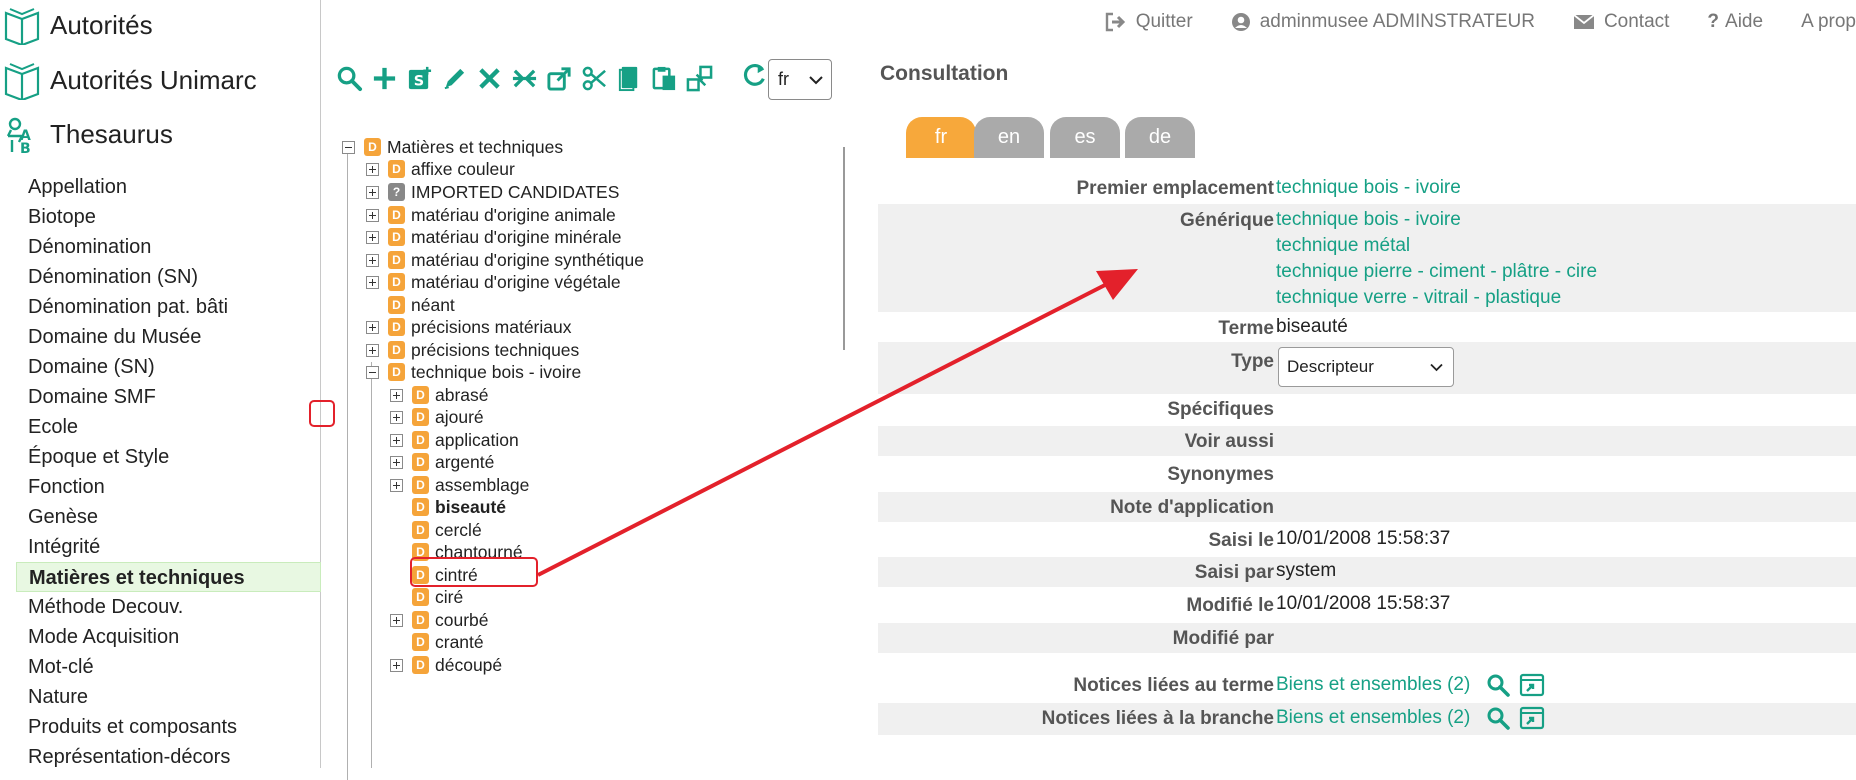  I want to click on contact-link: Contact, so click(1621, 22).